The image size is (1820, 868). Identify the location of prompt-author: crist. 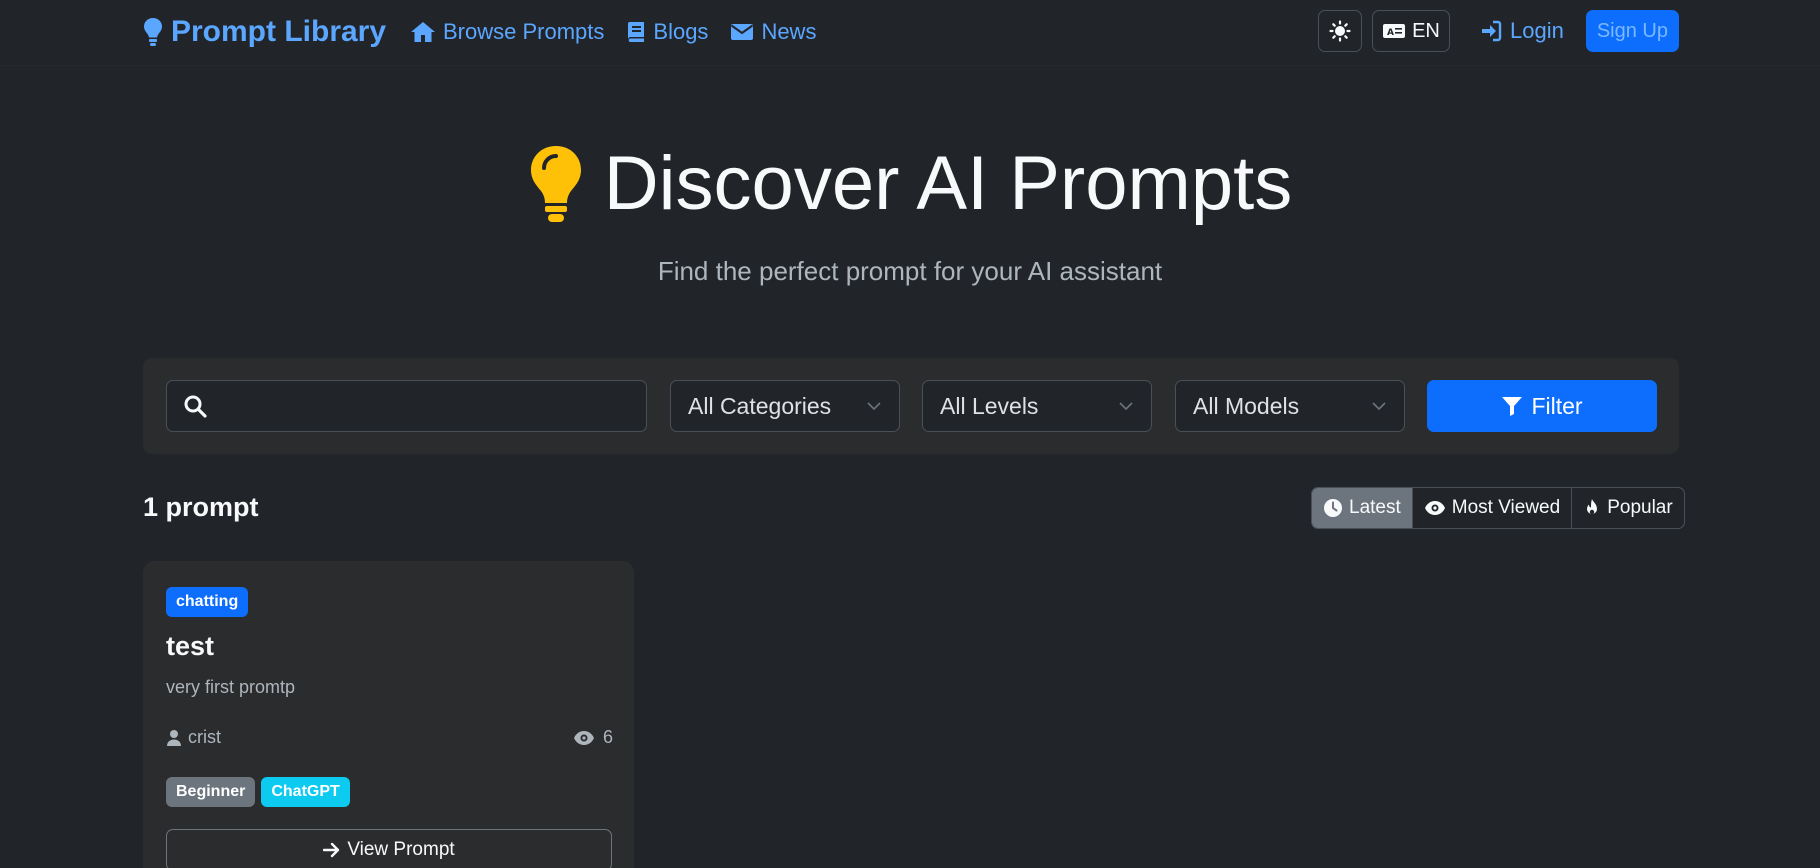
(193, 737).